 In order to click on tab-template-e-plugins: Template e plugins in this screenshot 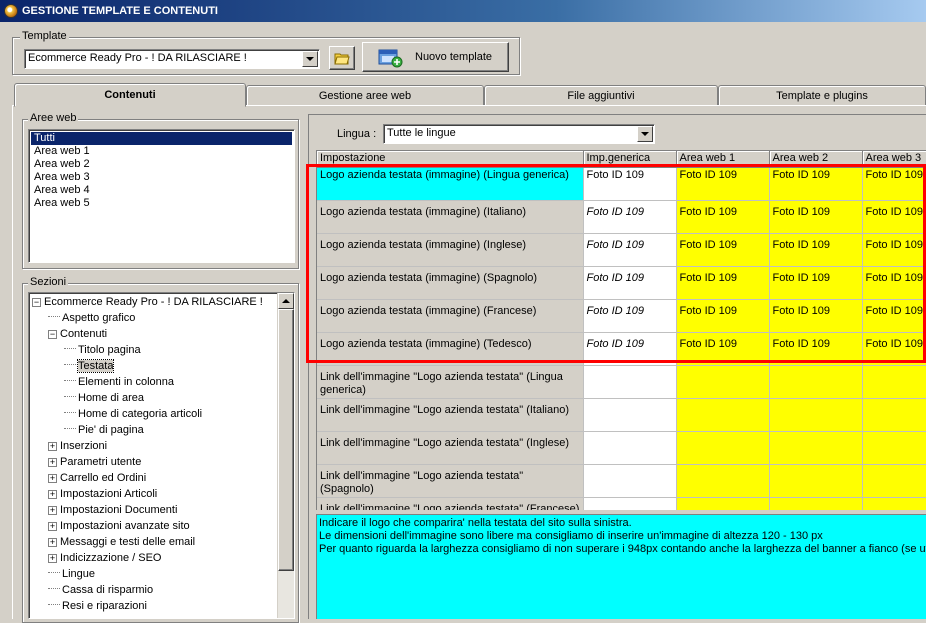, I will do `click(822, 95)`.